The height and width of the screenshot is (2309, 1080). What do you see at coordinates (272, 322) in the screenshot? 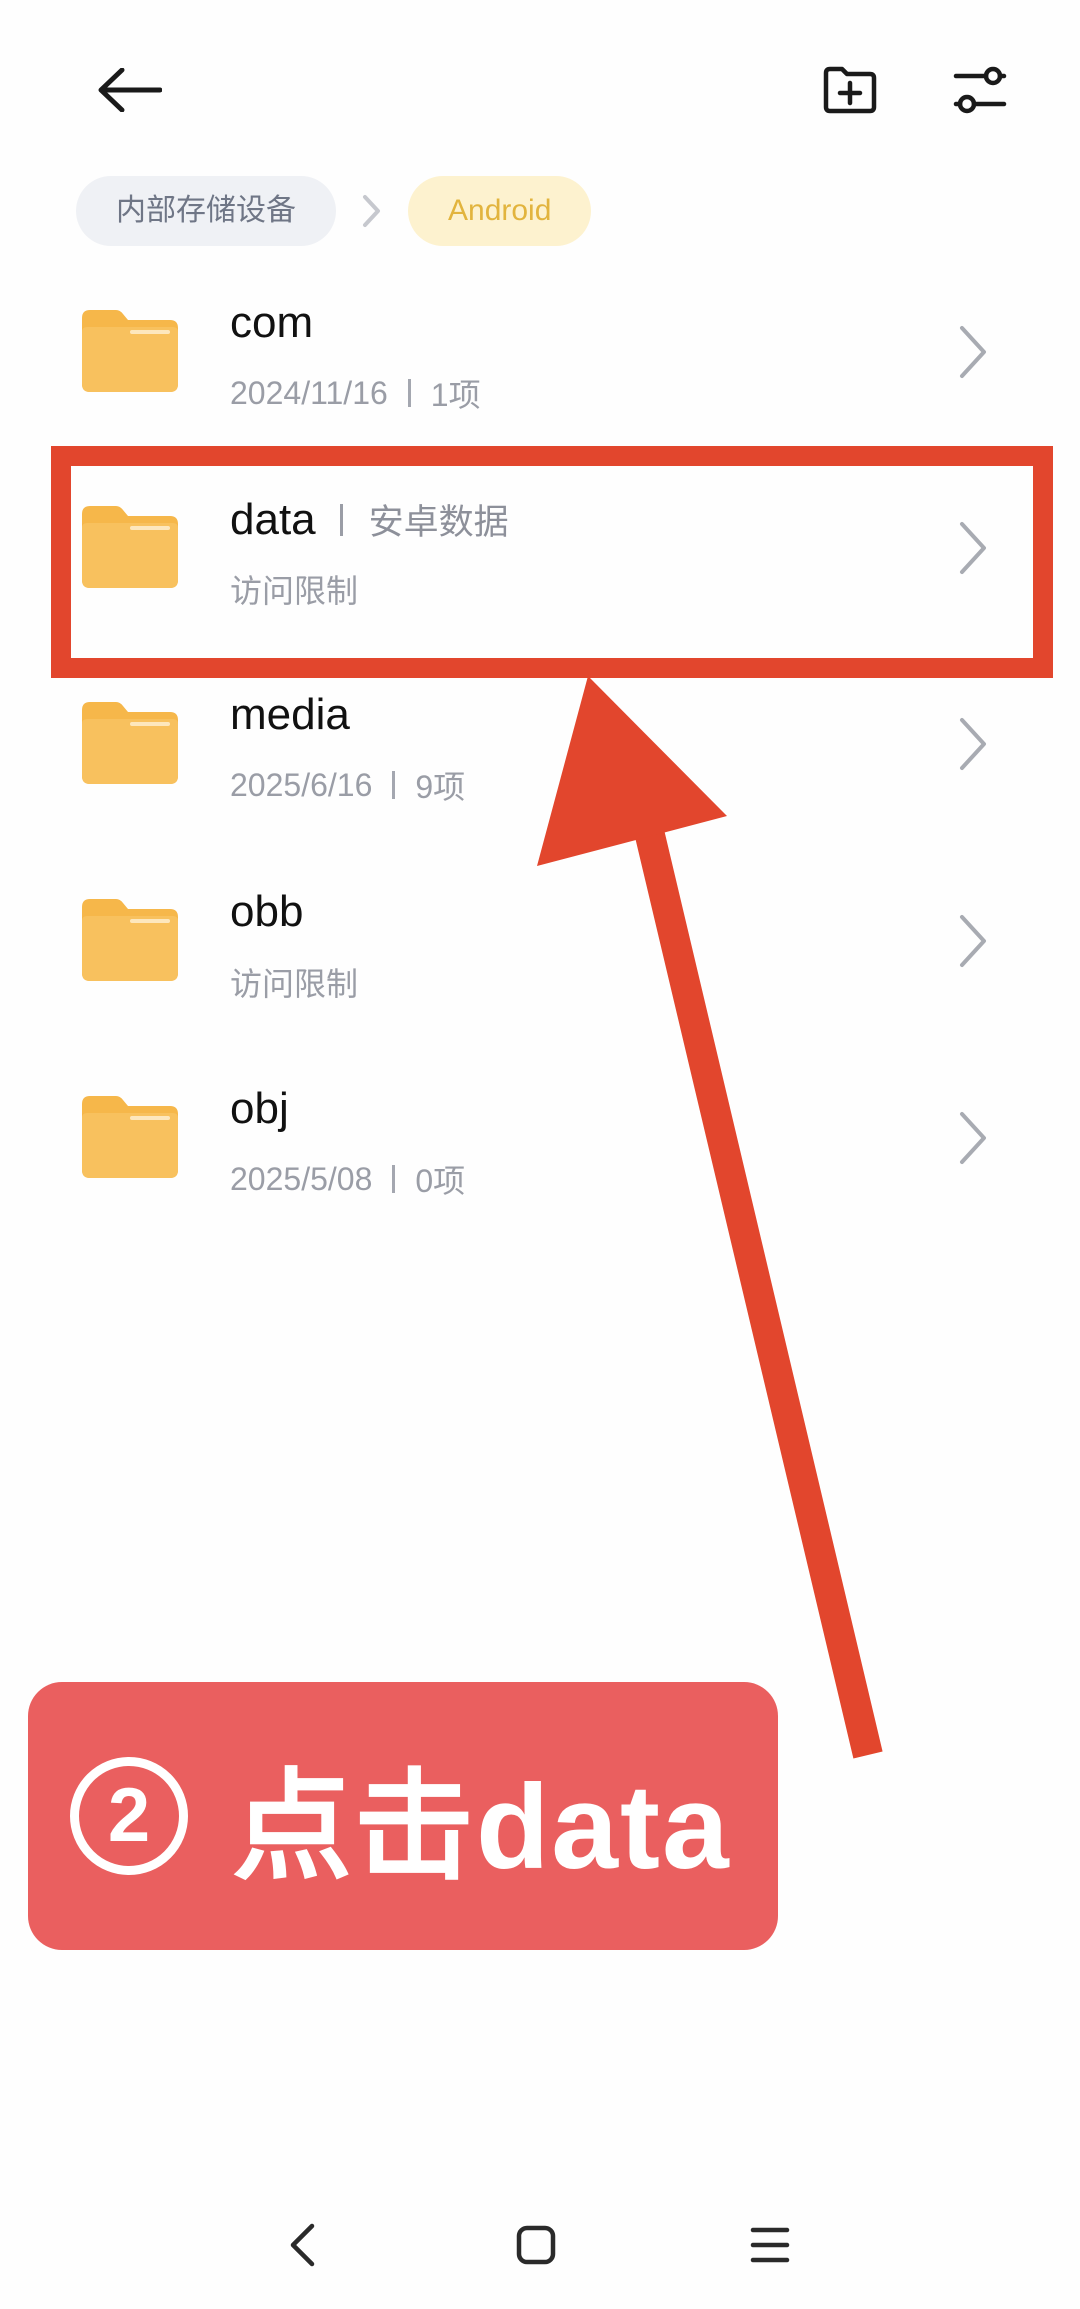
I see `file-name: com` at bounding box center [272, 322].